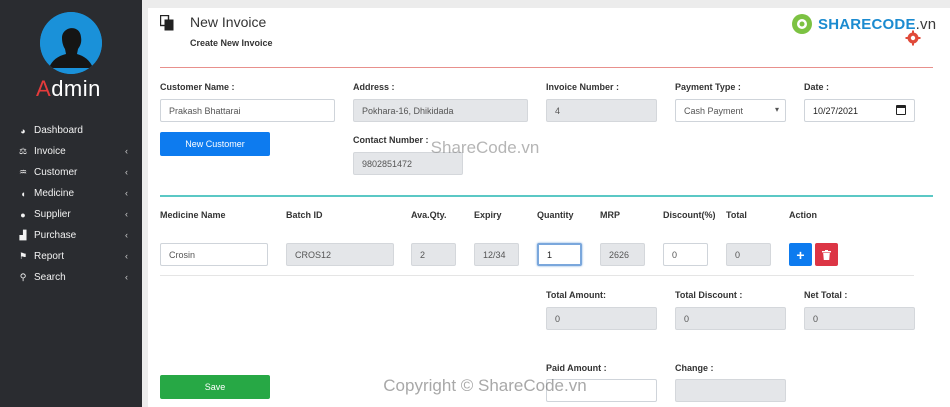 The width and height of the screenshot is (950, 407). What do you see at coordinates (433, 254) in the screenshot?
I see `available-quantity-field: 2` at bounding box center [433, 254].